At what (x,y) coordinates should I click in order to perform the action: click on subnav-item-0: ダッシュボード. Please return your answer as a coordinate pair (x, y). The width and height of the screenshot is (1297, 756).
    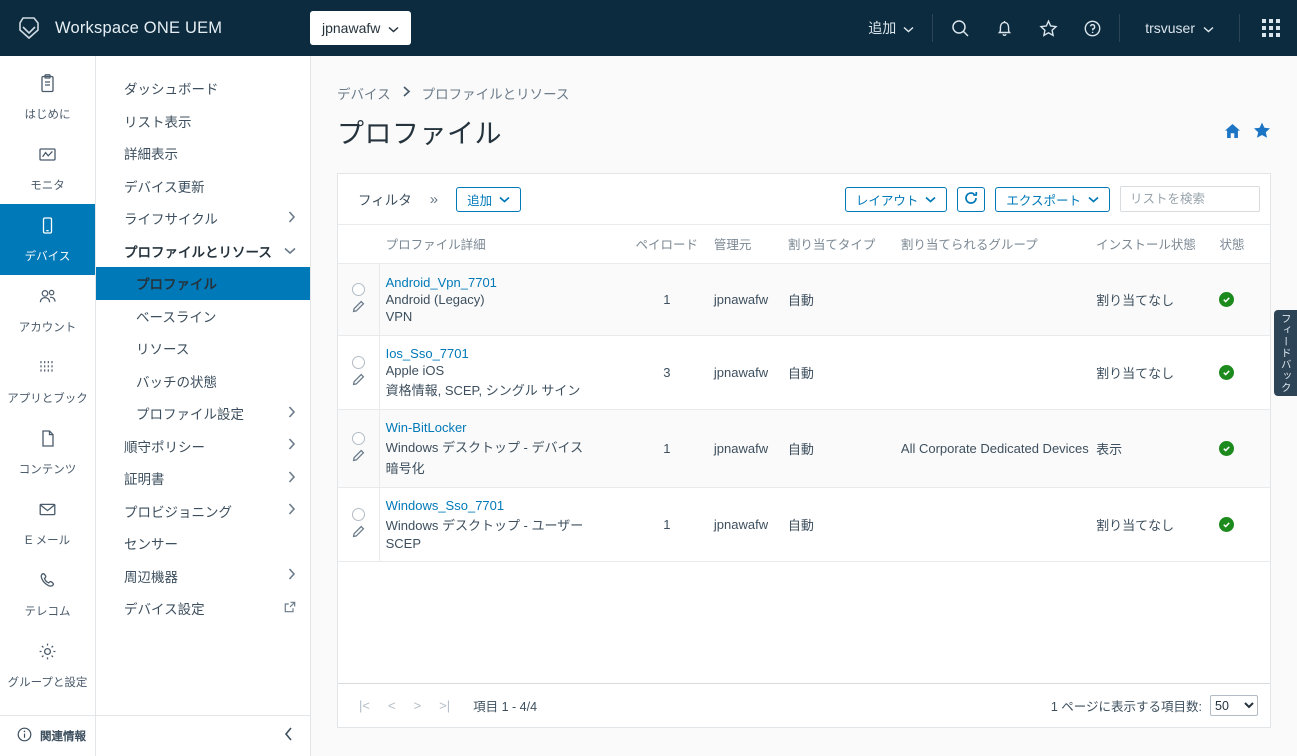
    Looking at the image, I should click on (203, 88).